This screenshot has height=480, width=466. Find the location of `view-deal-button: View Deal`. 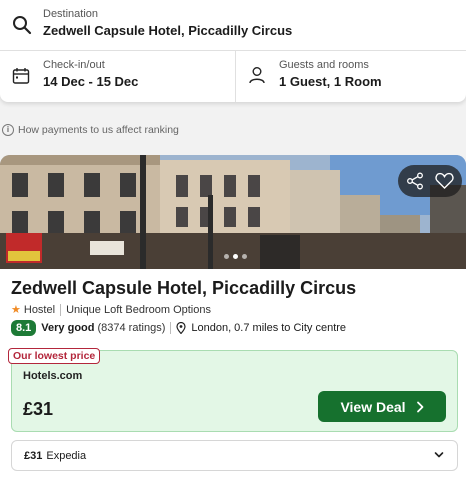

view-deal-button: View Deal is located at coordinates (382, 406).